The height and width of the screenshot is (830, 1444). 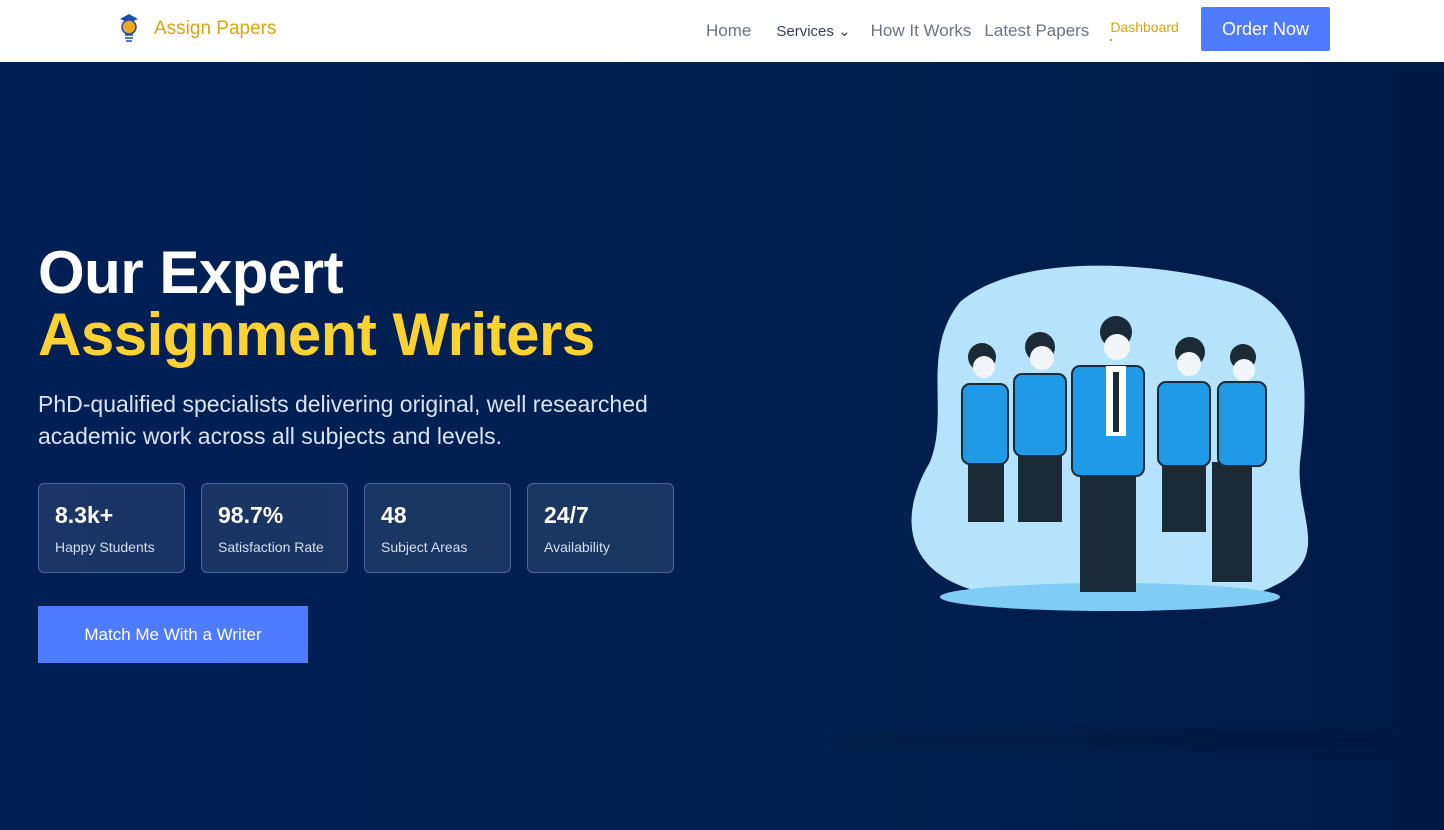 I want to click on stat-value: 98.7%, so click(x=251, y=515).